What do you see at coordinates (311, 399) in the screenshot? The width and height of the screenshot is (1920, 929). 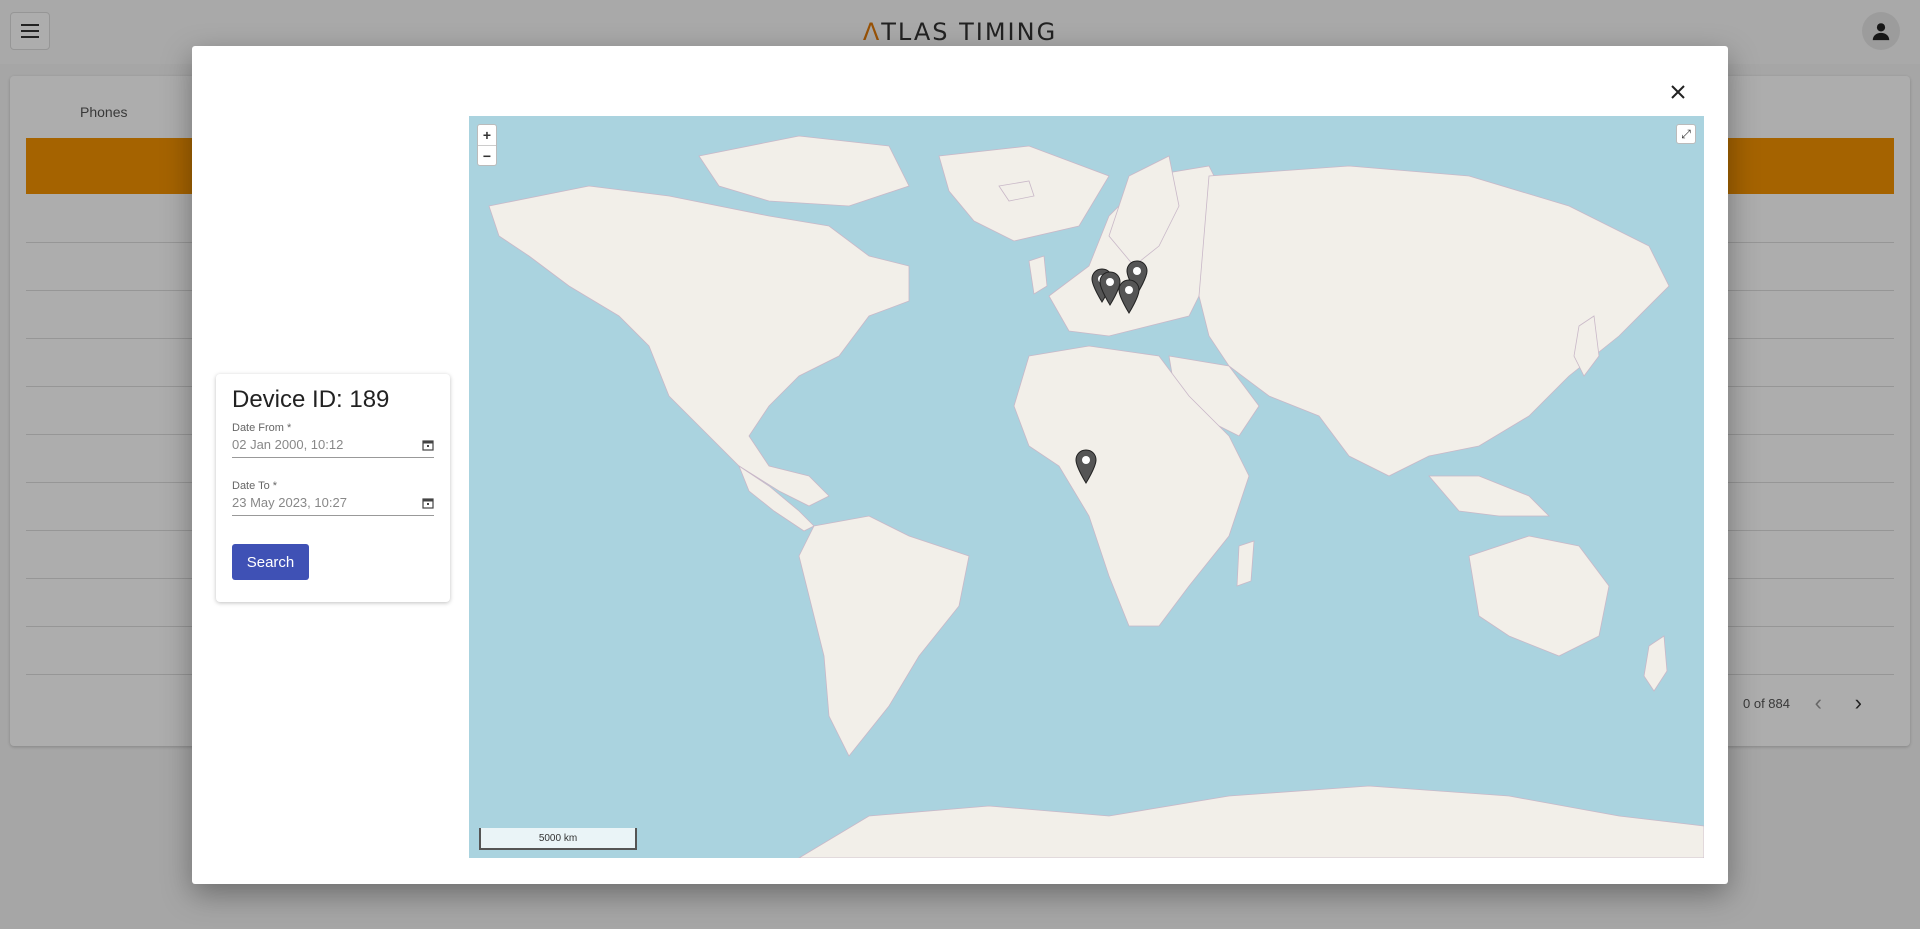 I see `device-title: Device ID: 189` at bounding box center [311, 399].